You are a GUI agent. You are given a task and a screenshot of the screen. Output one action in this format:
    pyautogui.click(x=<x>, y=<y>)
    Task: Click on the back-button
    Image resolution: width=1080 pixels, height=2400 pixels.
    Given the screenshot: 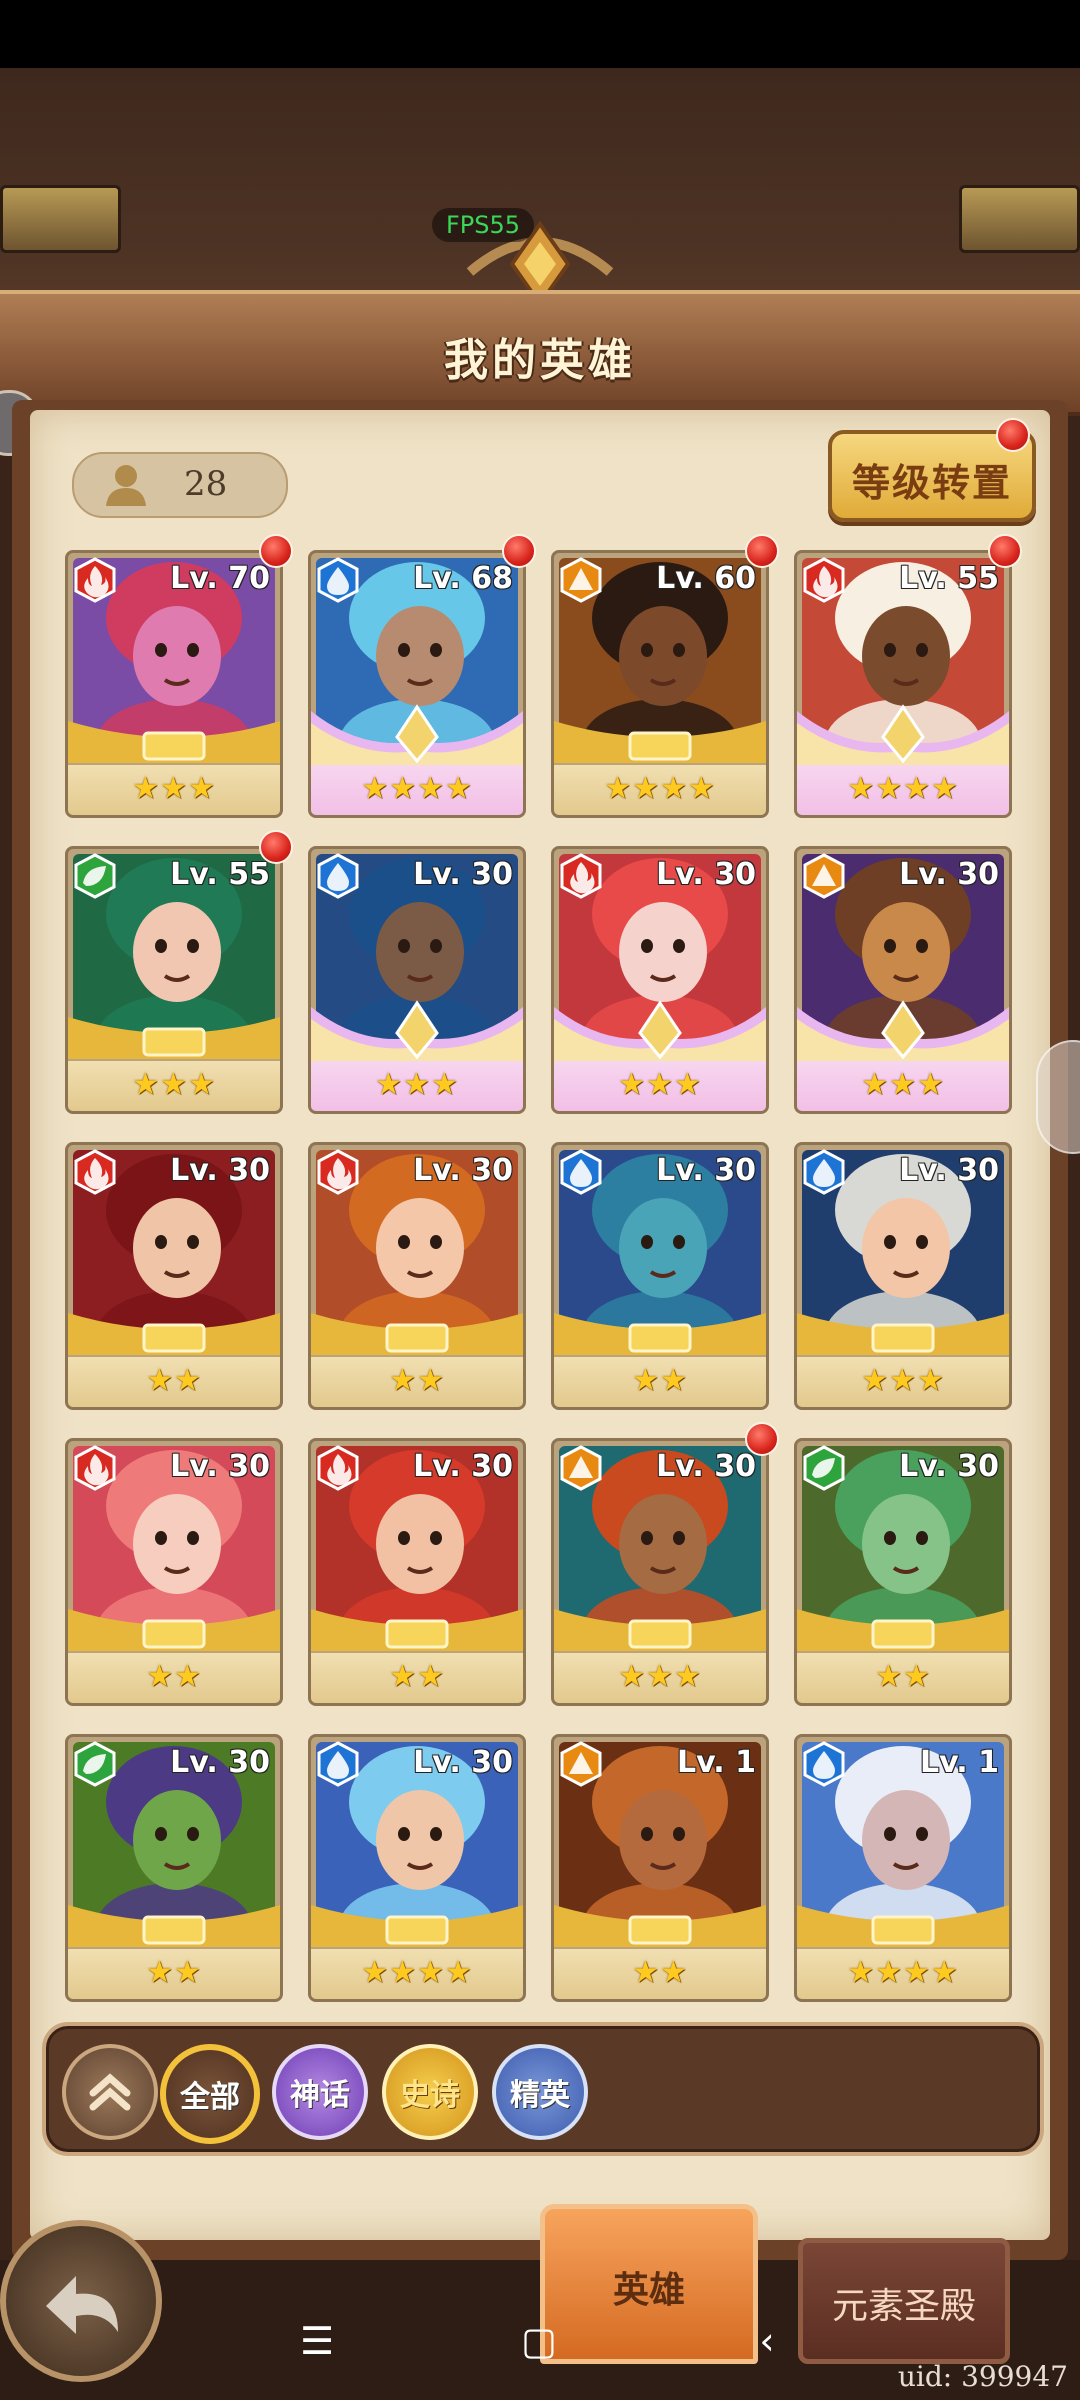 What is the action you would take?
    pyautogui.click(x=81, y=2301)
    